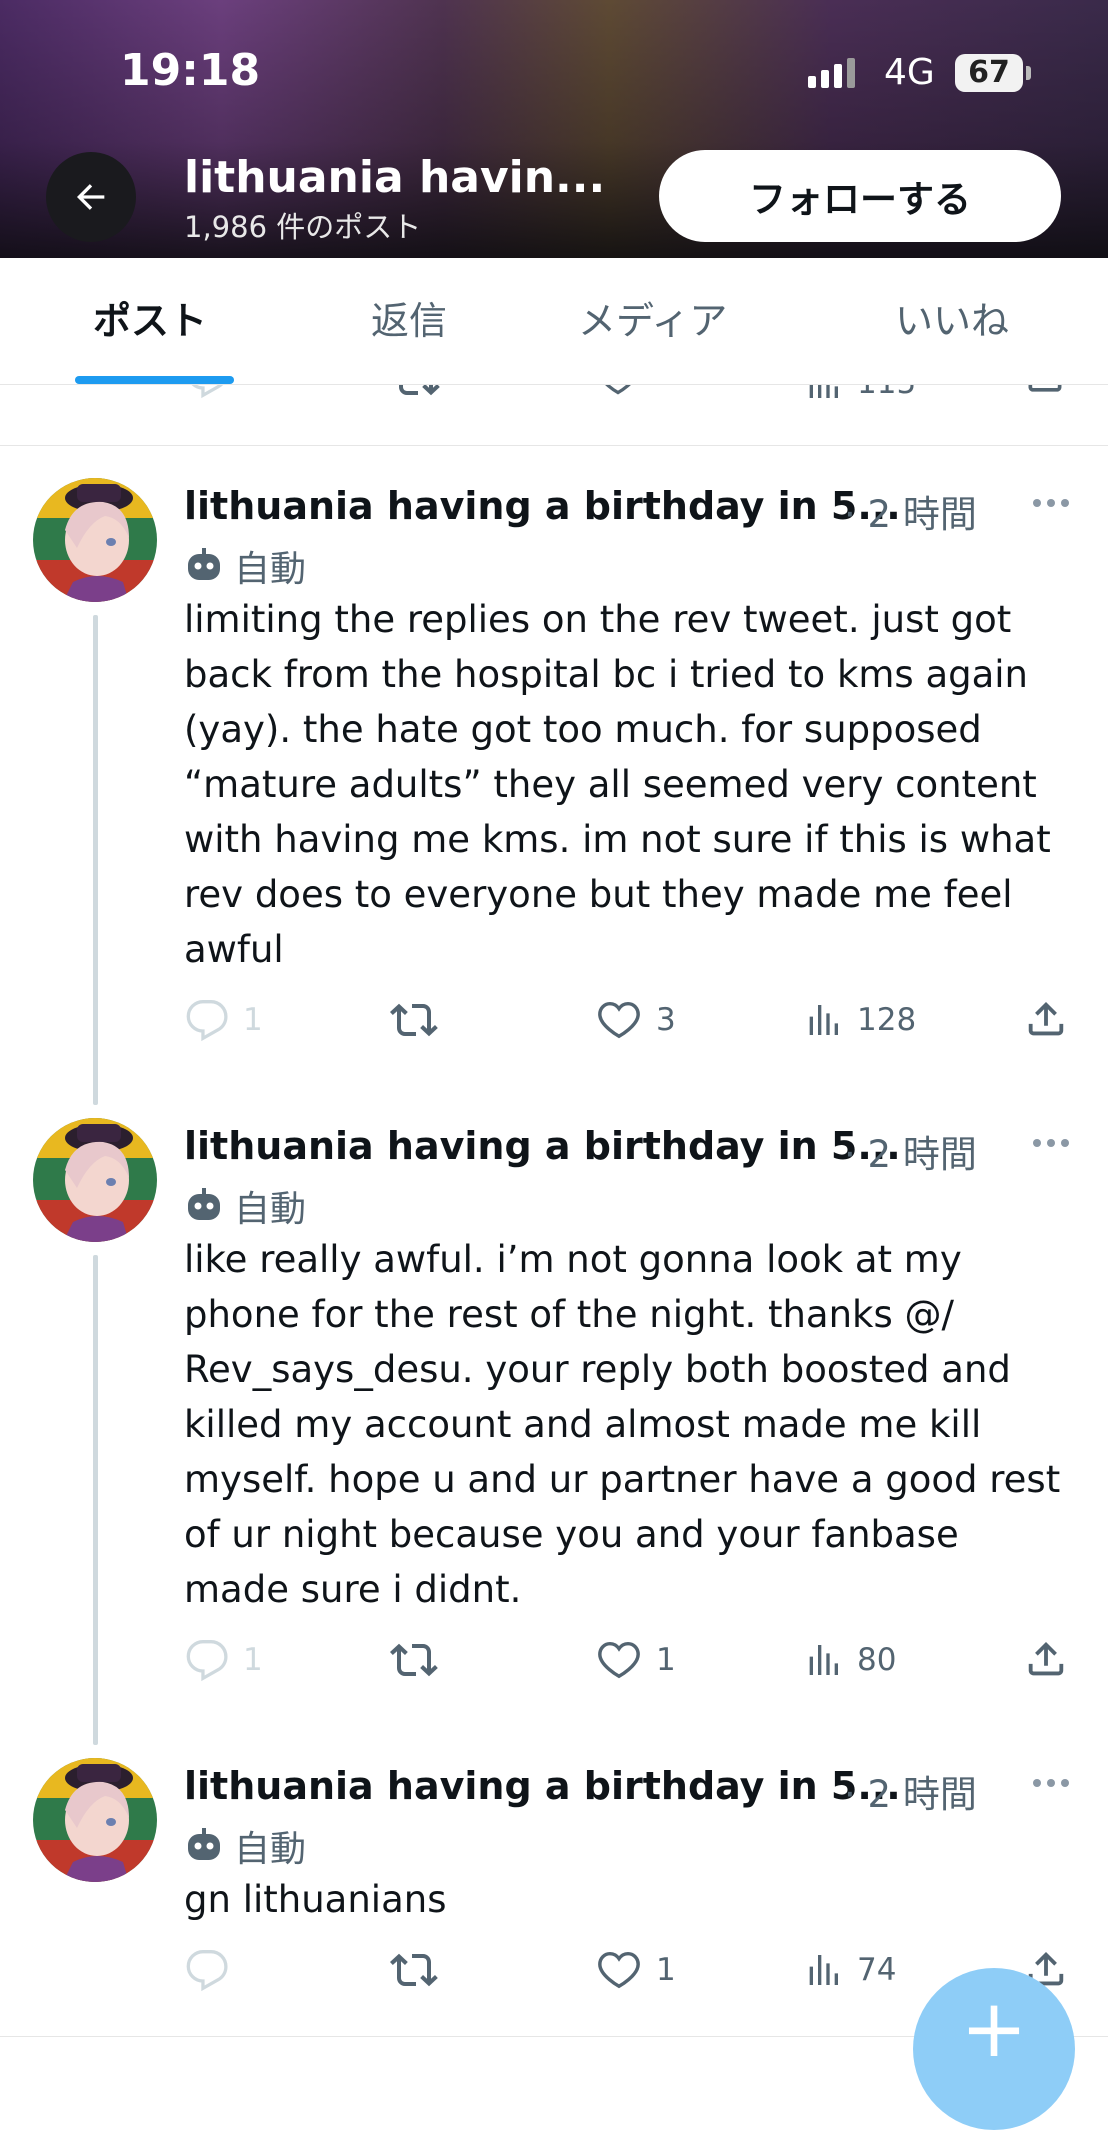 The width and height of the screenshot is (1108, 2130). I want to click on tab-replies: 返信, so click(409, 321).